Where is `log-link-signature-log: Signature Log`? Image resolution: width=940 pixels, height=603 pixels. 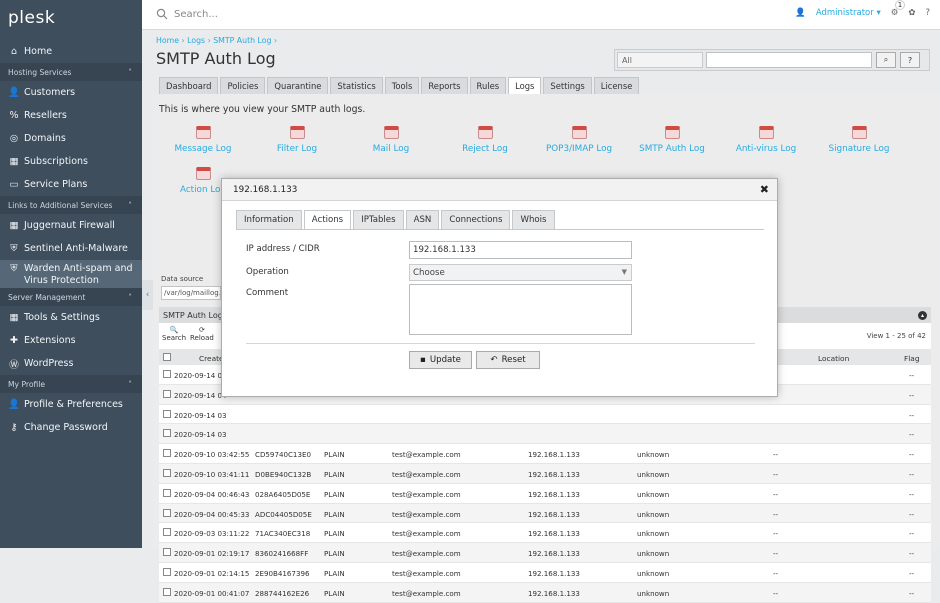
log-link-signature-log: Signature Log is located at coordinates (859, 140).